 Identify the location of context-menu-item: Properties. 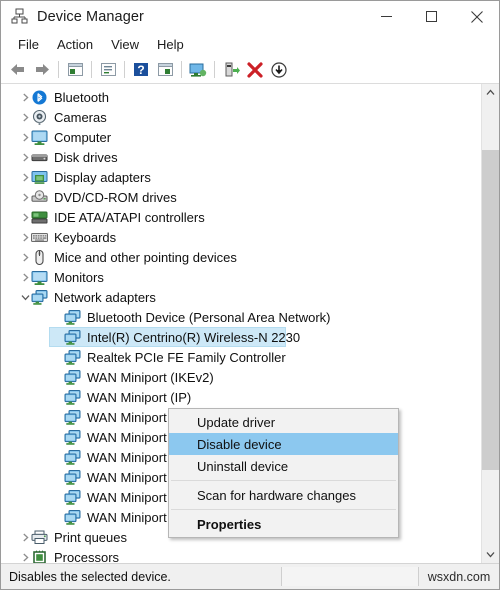
(283, 524).